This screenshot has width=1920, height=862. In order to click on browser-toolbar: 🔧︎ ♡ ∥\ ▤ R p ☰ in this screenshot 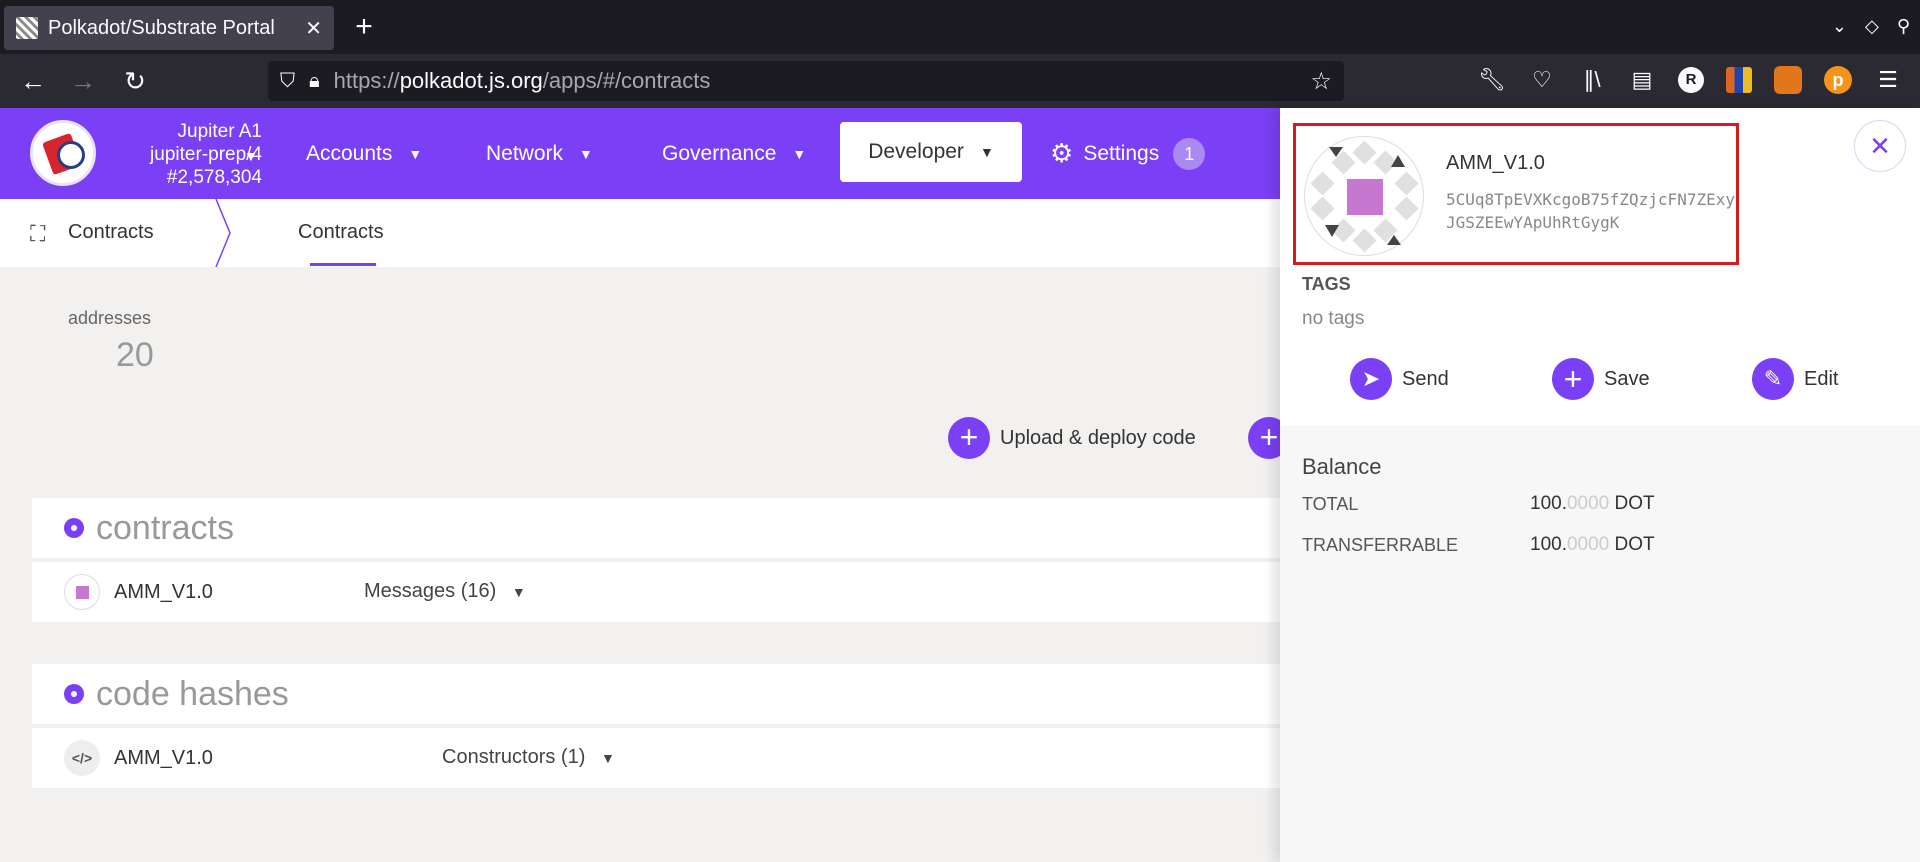, I will do `click(1690, 80)`.